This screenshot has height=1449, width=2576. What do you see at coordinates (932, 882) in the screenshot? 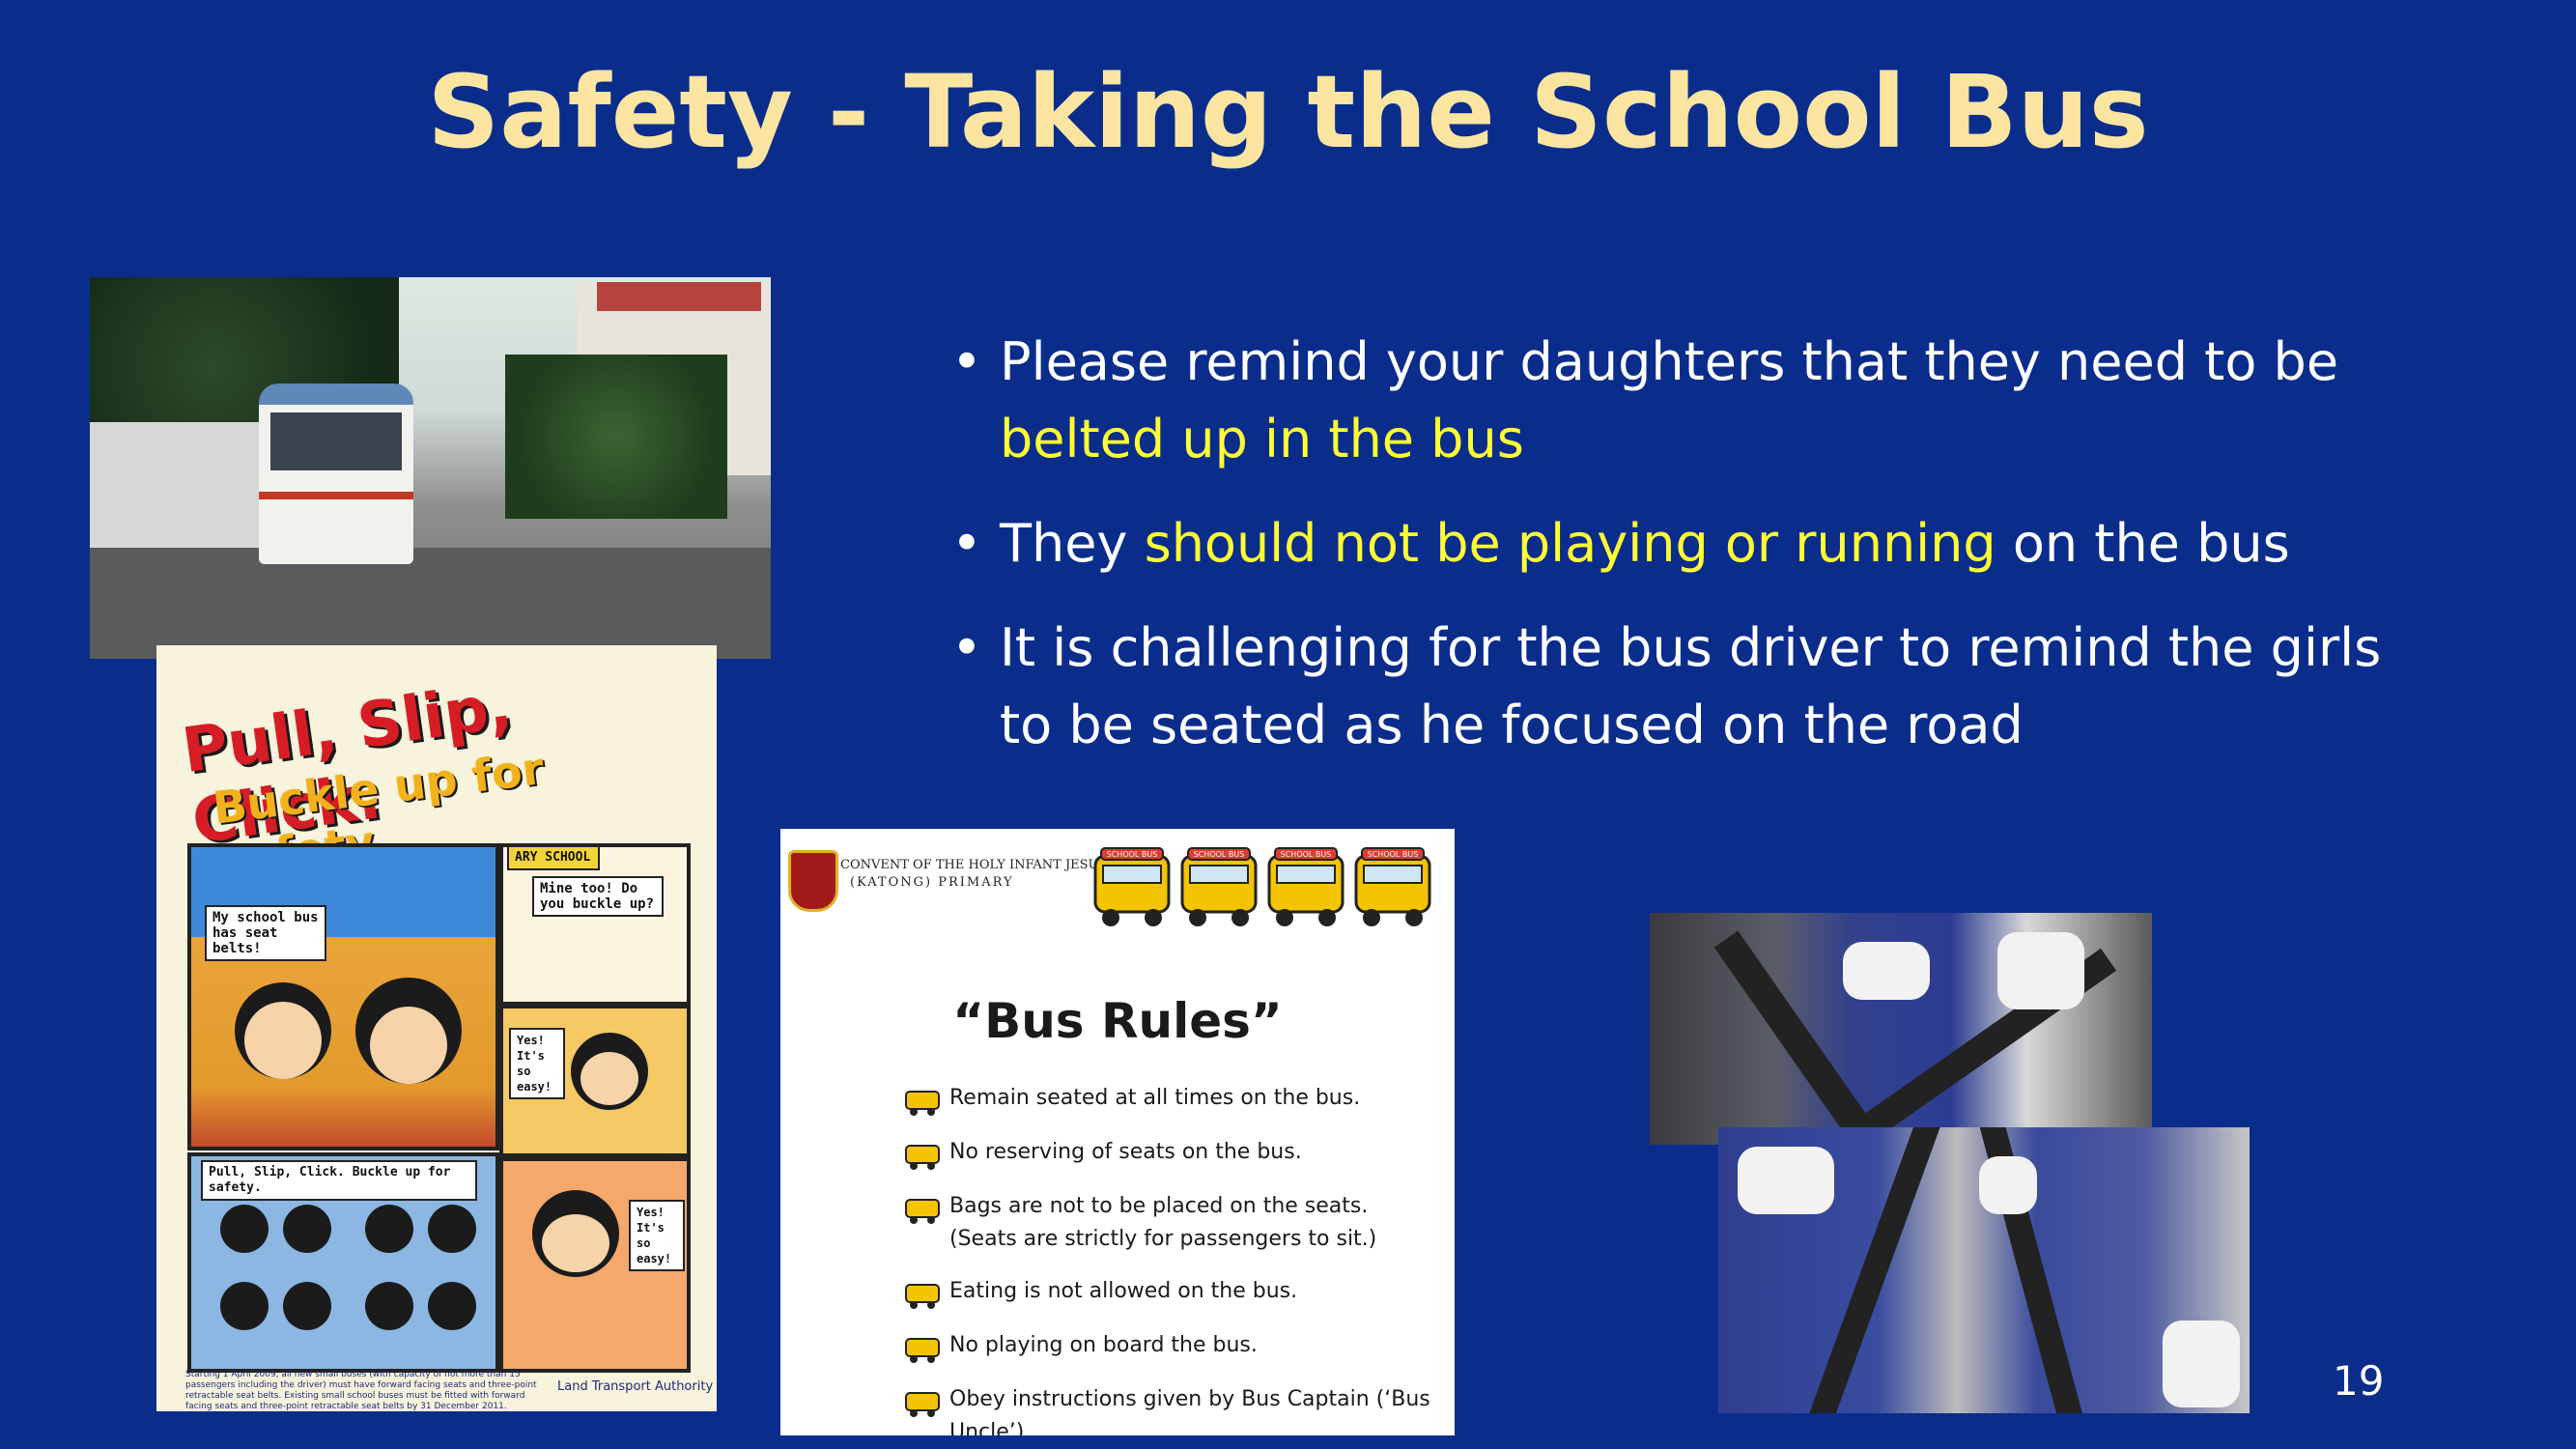
I see `school-name-line2: (KATONG) PRIMARY` at bounding box center [932, 882].